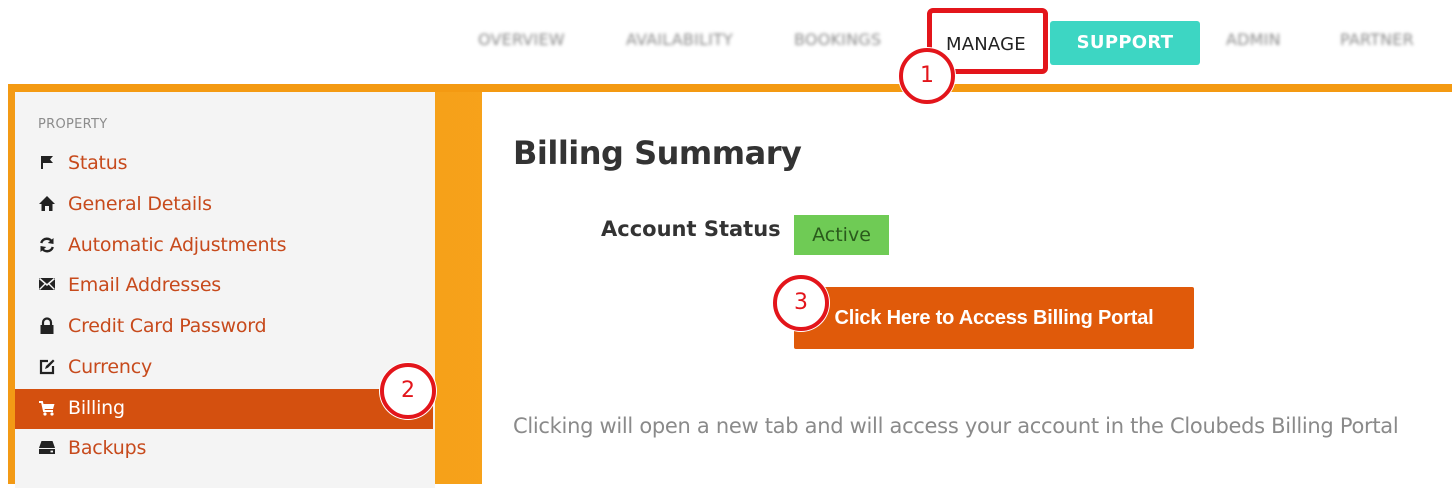  Describe the element at coordinates (679, 39) in the screenshot. I see `nav-availability: AVAILABILITY` at that location.